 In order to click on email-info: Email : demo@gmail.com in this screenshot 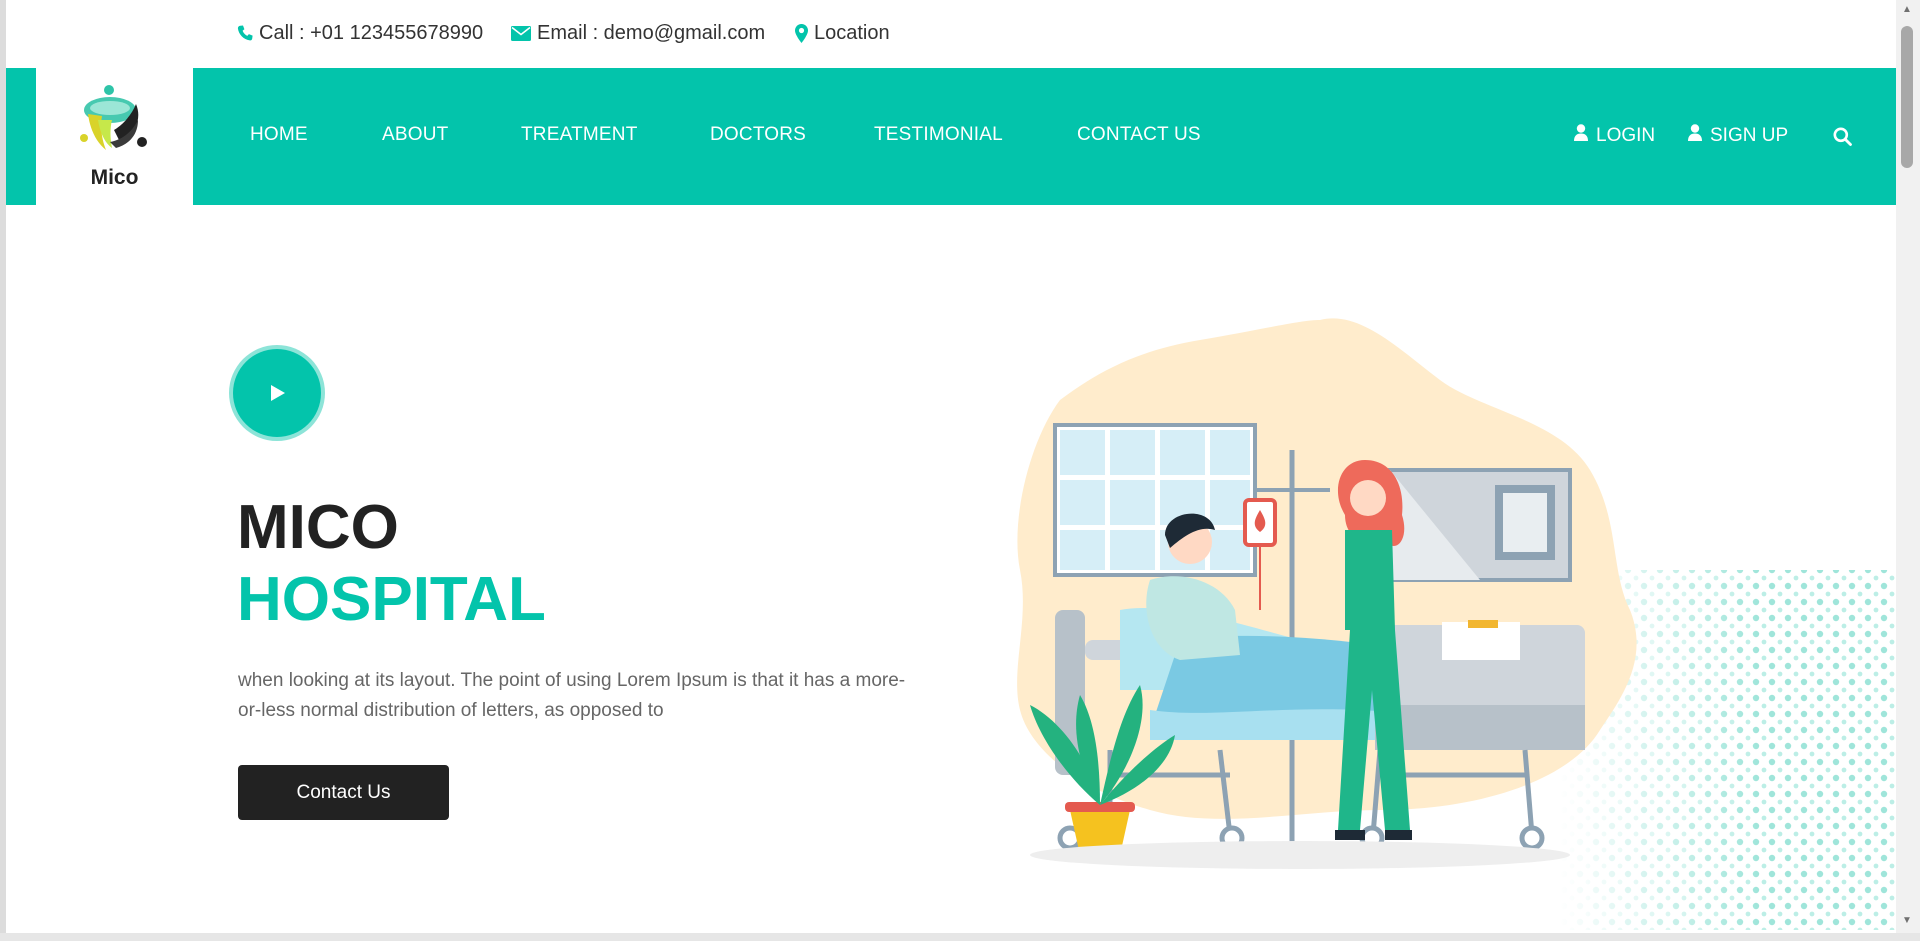, I will do `click(638, 33)`.